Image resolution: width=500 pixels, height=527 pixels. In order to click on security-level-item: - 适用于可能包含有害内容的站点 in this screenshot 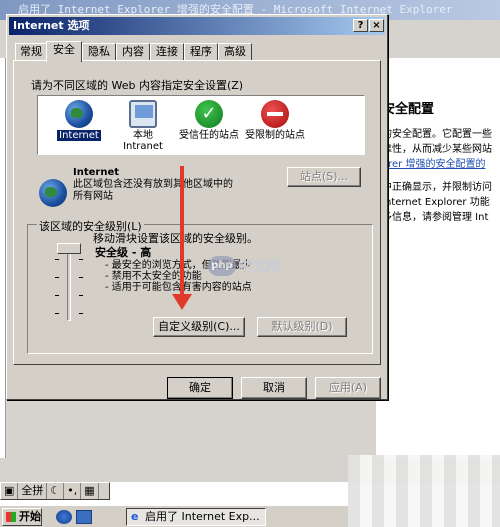, I will do `click(178, 287)`.